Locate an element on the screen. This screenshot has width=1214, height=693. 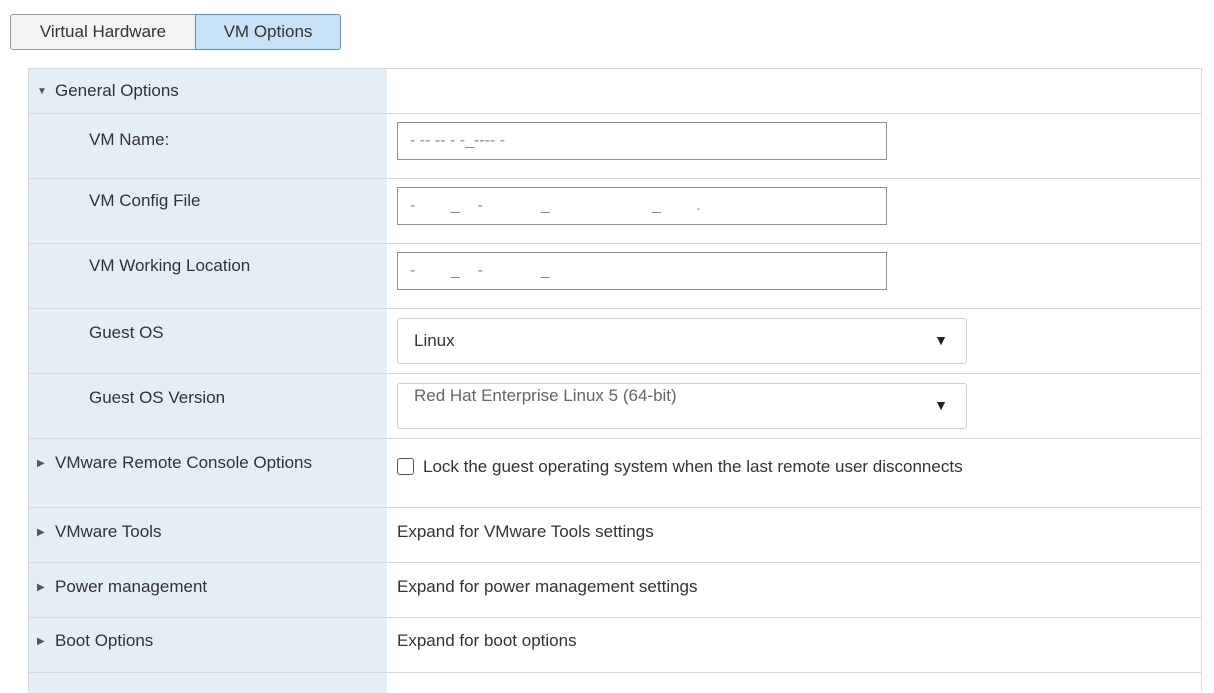
guest-os-label: Guest OS is located at coordinates (126, 332).